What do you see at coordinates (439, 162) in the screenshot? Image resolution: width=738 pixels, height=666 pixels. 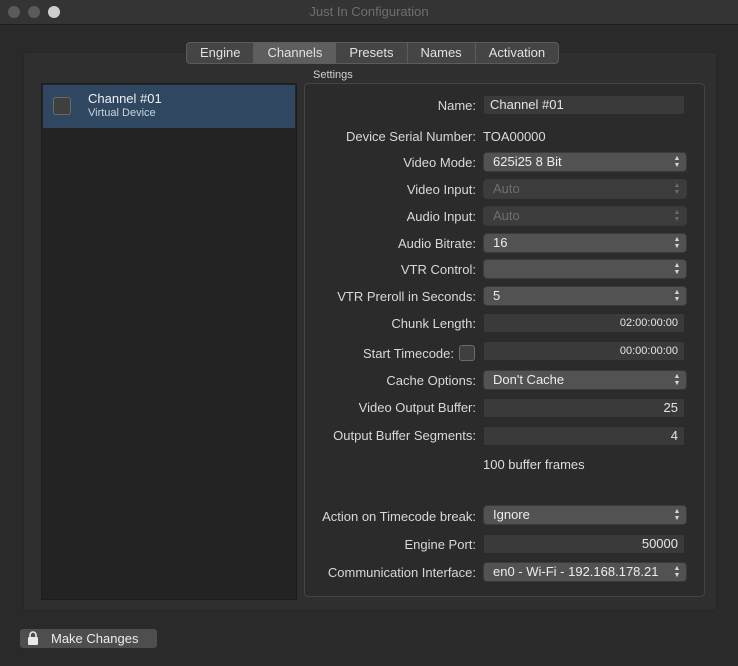 I see `video-mode-label: Video Mode:` at bounding box center [439, 162].